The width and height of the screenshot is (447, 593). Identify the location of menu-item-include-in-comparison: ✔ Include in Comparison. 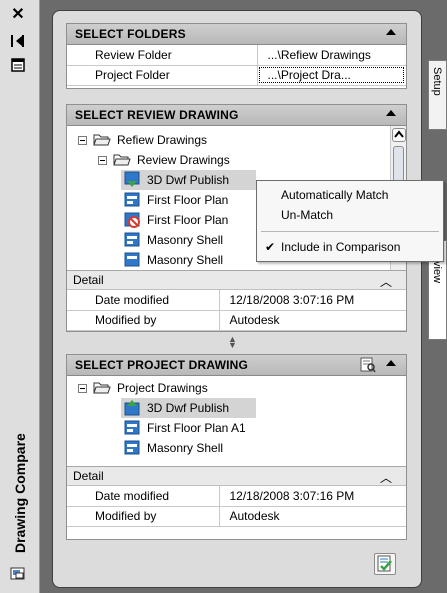
(350, 247).